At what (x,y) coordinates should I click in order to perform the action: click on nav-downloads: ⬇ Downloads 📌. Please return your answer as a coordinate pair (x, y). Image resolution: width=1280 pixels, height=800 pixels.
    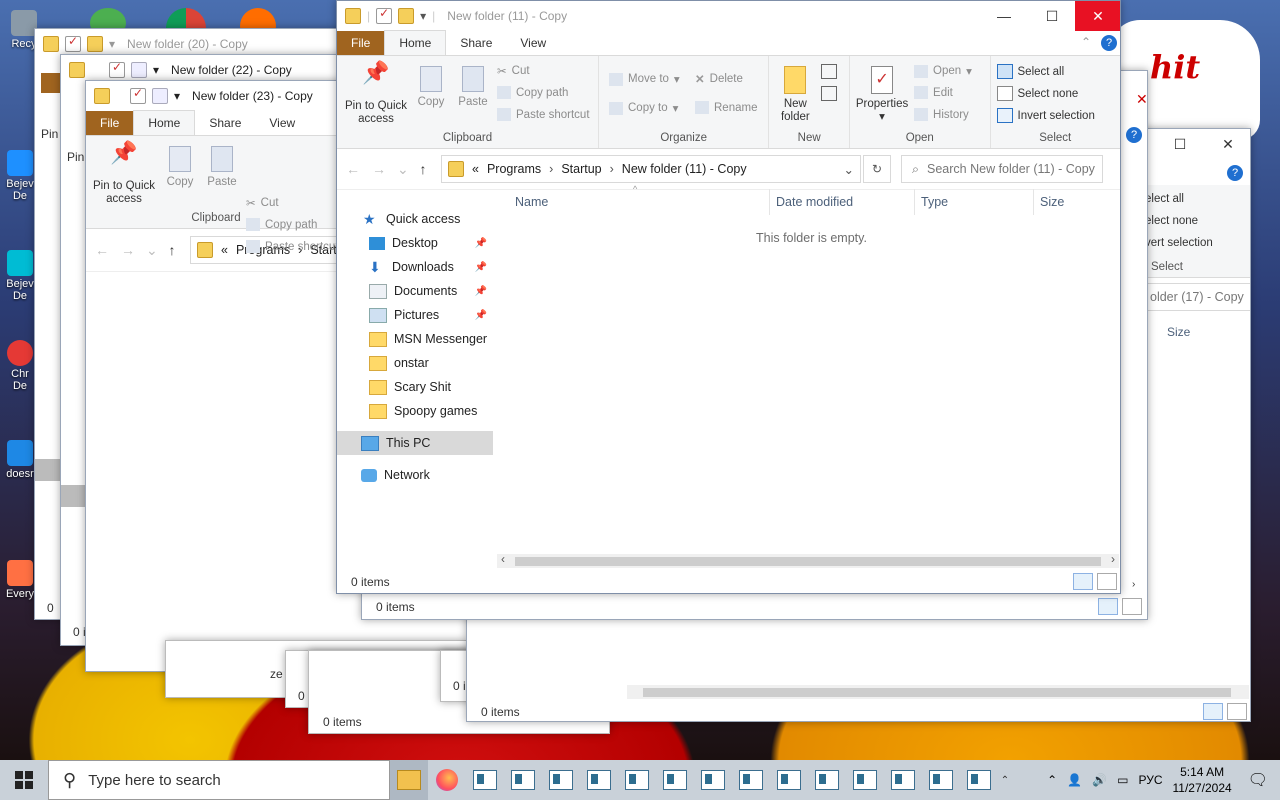
    Looking at the image, I should click on (415, 267).